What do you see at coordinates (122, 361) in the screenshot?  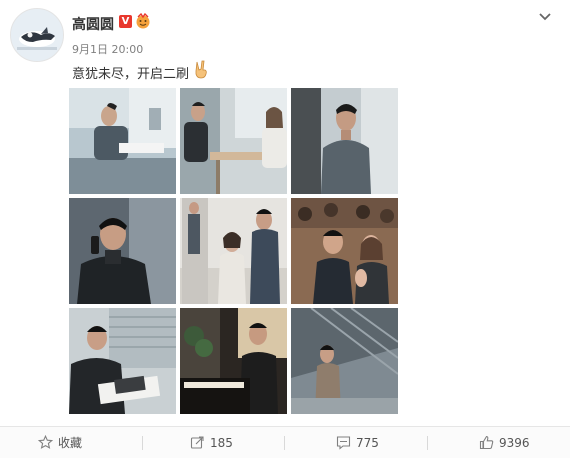 I see `photo-reading-document` at bounding box center [122, 361].